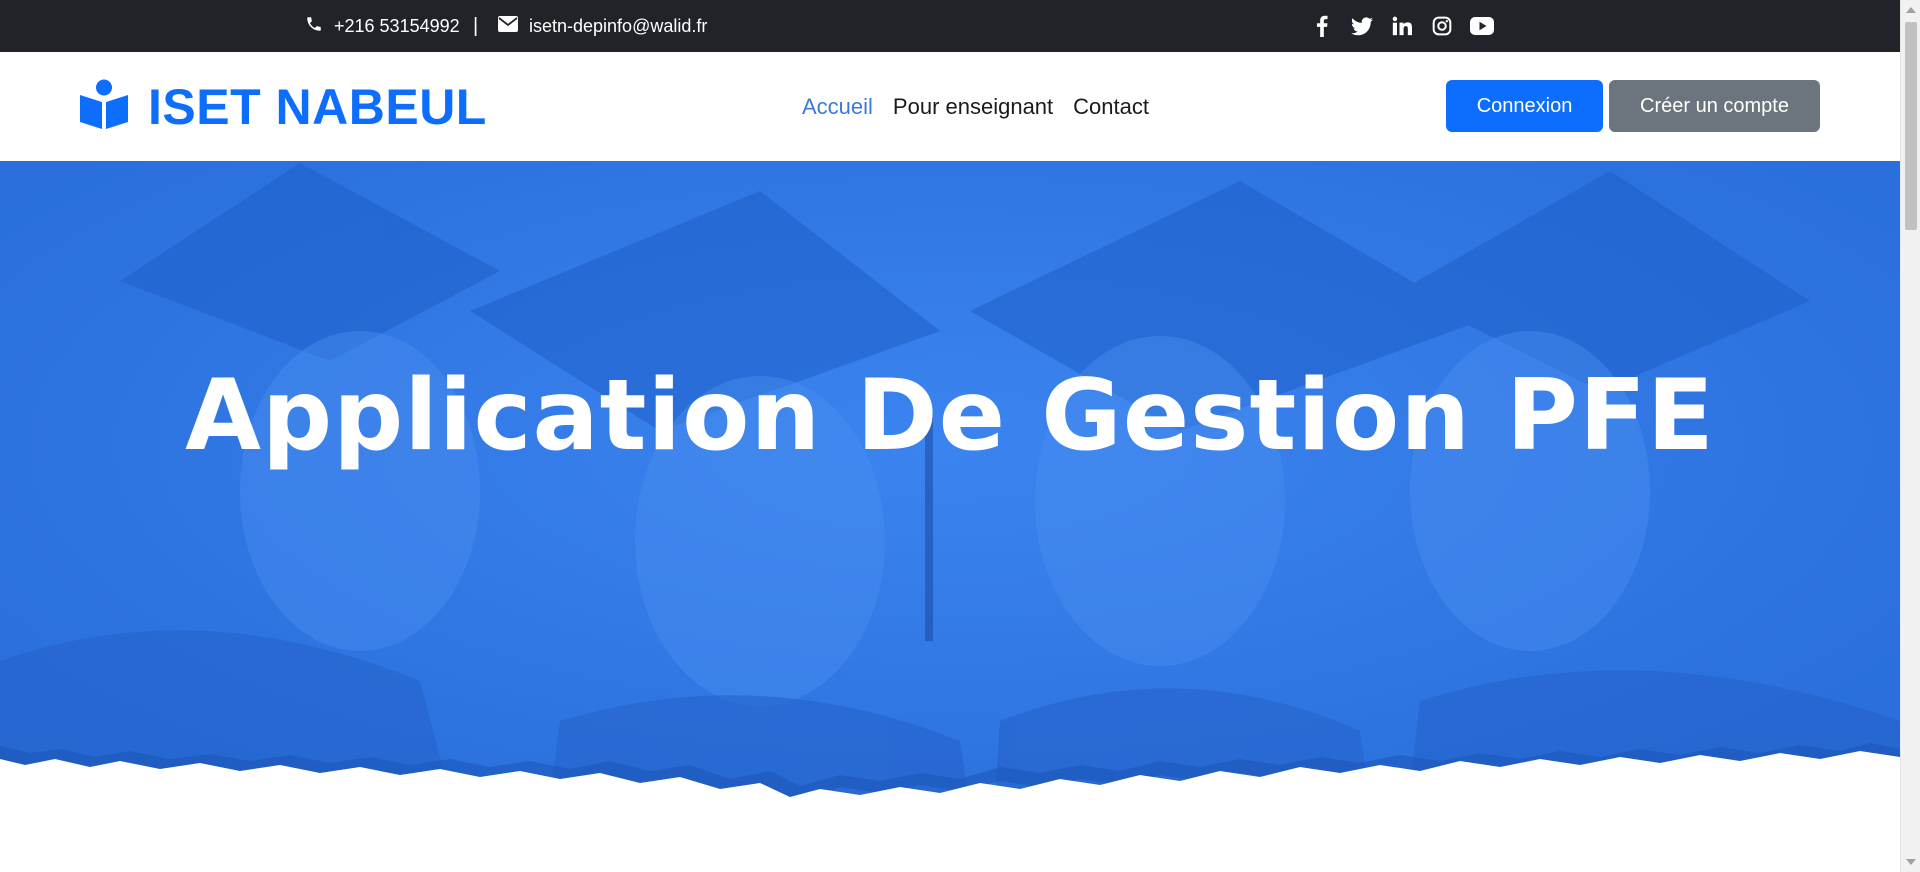  Describe the element at coordinates (618, 25) in the screenshot. I see `email-address: isetn-depinfo@walid.fr` at that location.